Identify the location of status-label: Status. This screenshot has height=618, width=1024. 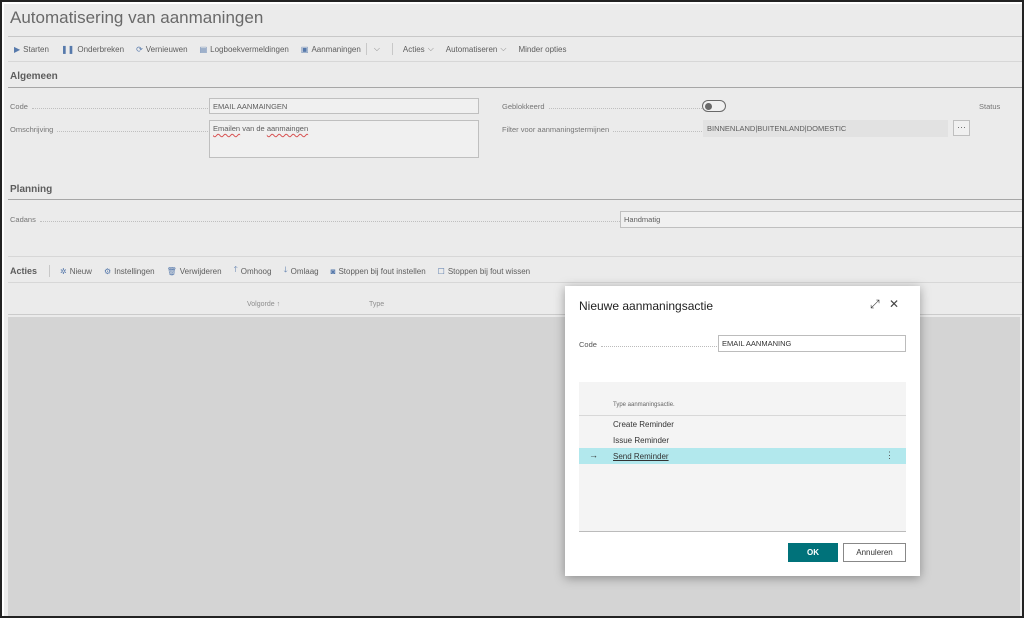
(990, 106).